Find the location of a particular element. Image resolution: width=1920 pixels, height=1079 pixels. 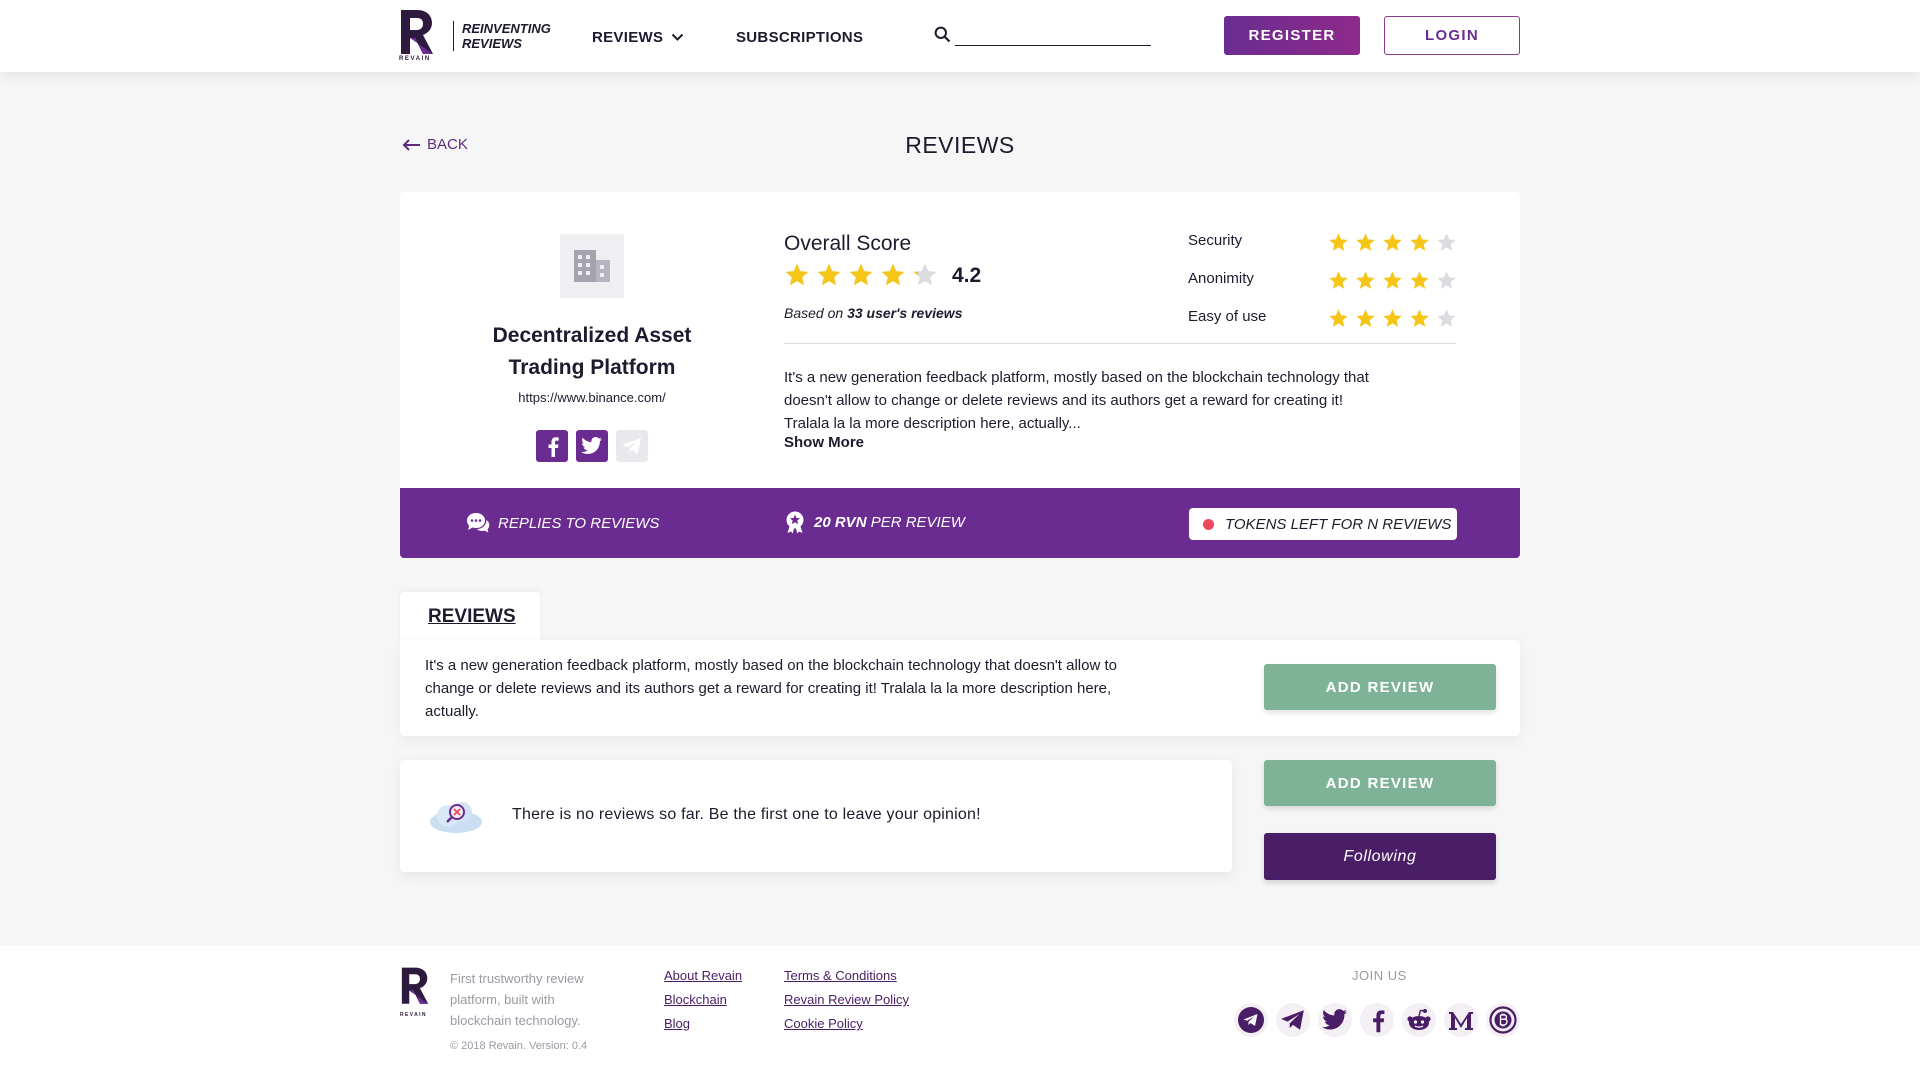

footer-medium-button is located at coordinates (1461, 1020).